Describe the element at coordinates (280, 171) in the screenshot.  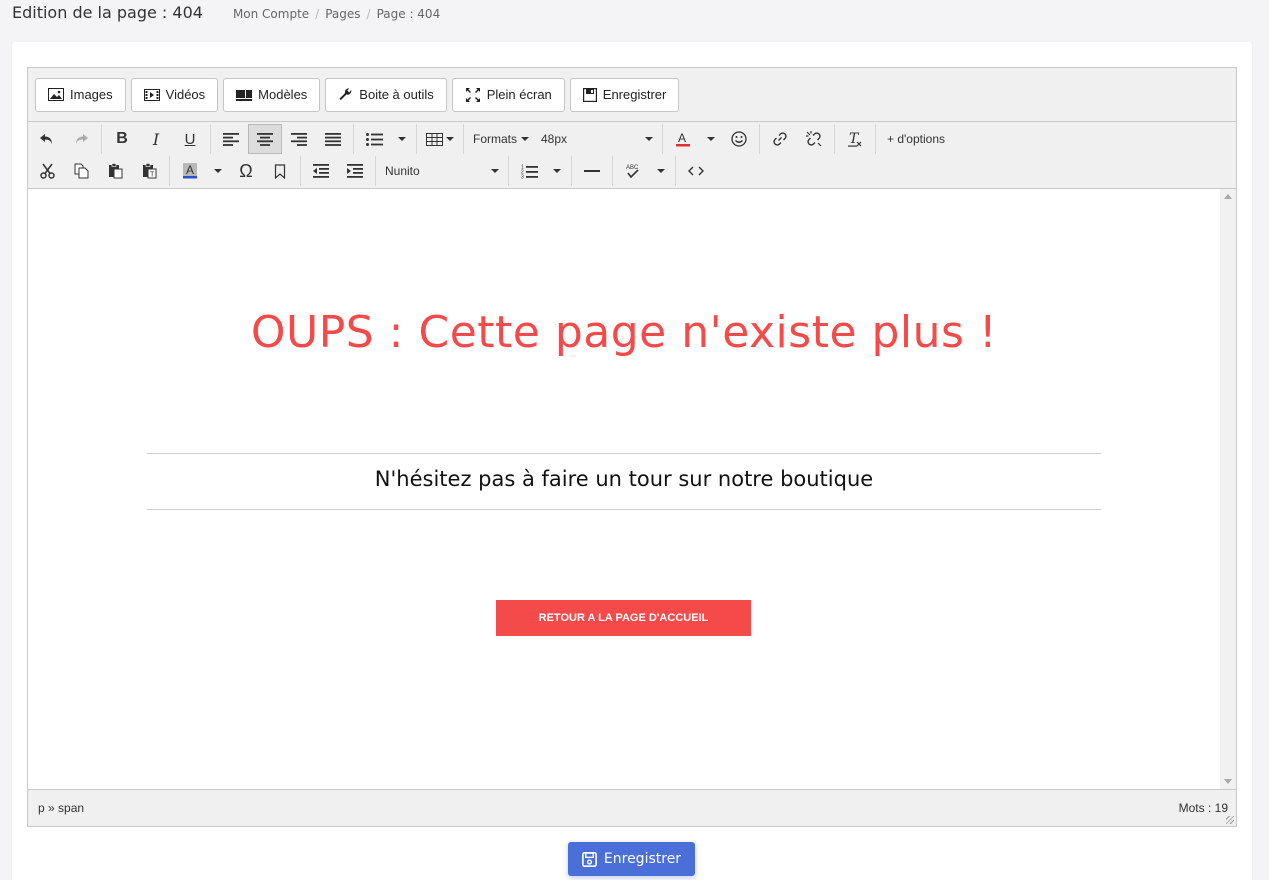
I see `anchor-button` at that location.